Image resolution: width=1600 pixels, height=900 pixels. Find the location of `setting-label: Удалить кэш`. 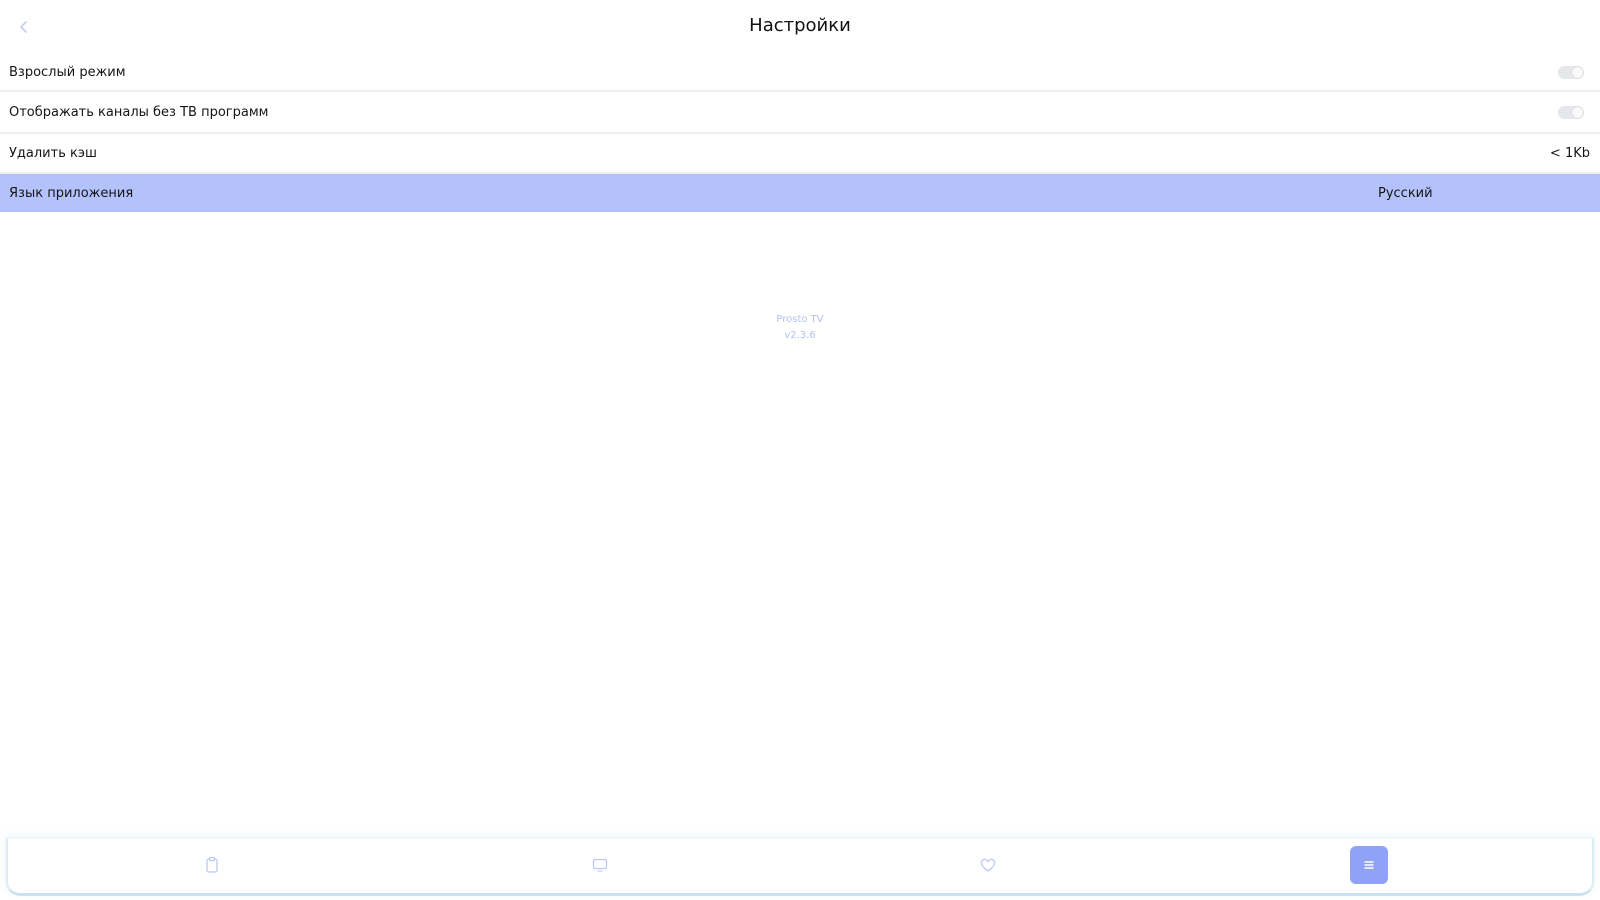

setting-label: Удалить кэш is located at coordinates (53, 153).